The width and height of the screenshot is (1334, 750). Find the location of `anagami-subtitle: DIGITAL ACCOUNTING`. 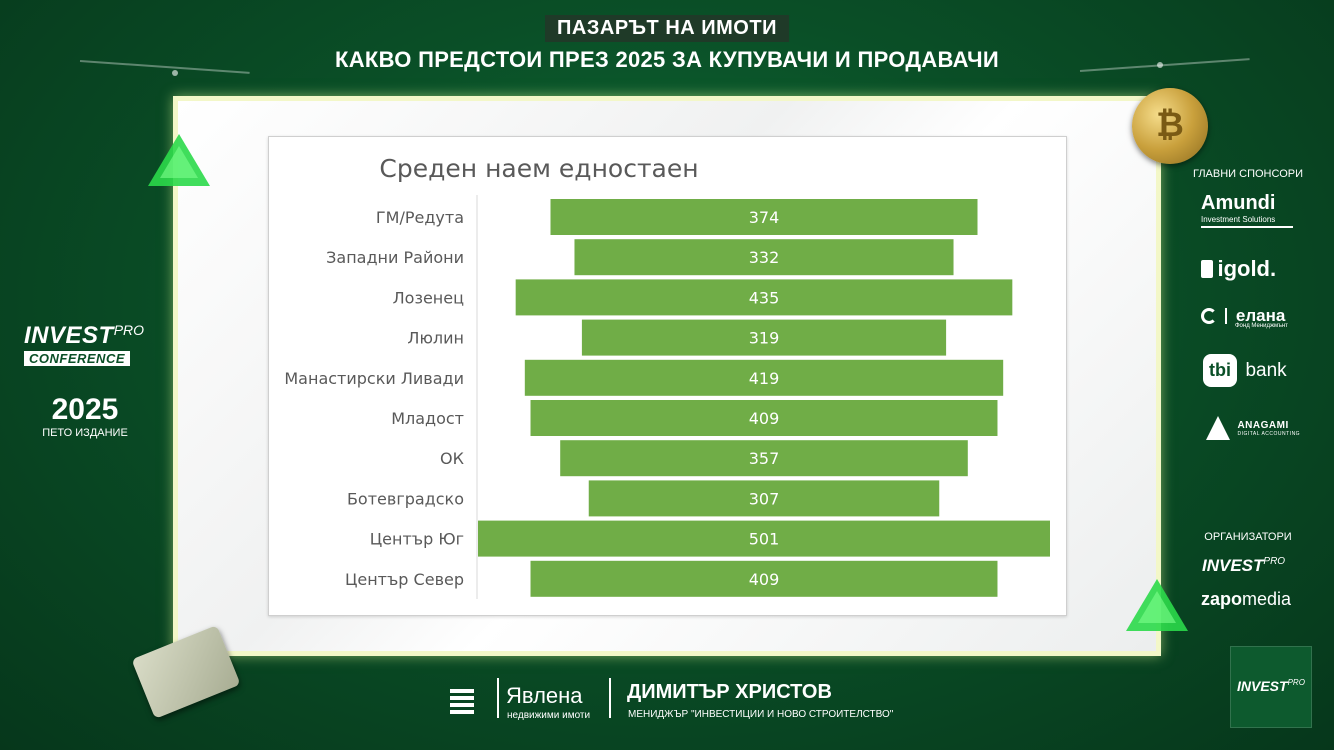

anagami-subtitle: DIGITAL ACCOUNTING is located at coordinates (1269, 433).